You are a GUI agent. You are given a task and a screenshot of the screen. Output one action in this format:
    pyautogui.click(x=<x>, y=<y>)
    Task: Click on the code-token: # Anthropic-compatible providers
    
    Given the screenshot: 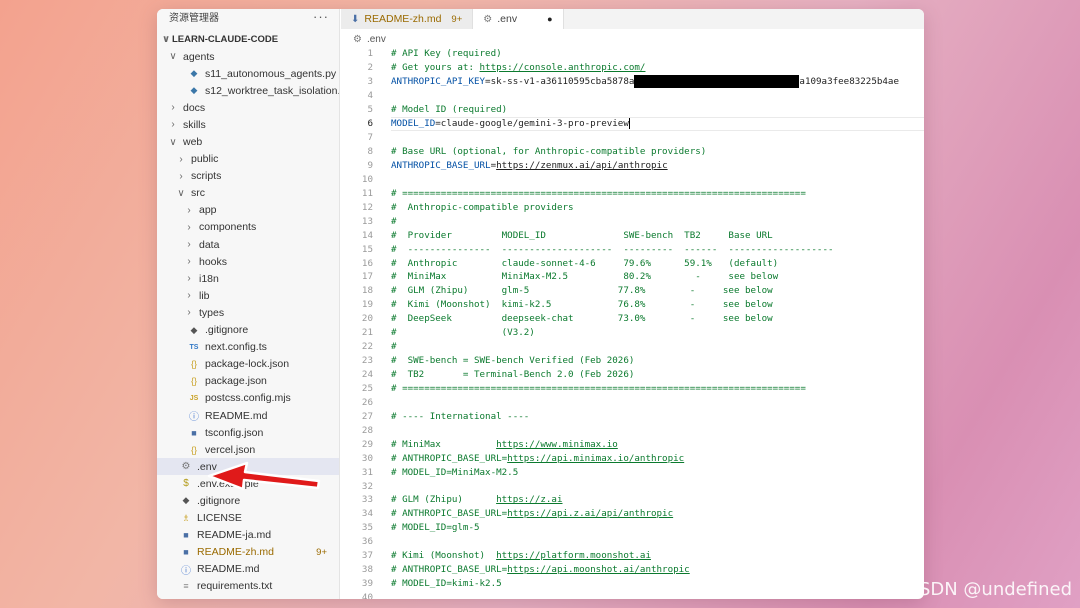 What is the action you would take?
    pyautogui.click(x=482, y=207)
    